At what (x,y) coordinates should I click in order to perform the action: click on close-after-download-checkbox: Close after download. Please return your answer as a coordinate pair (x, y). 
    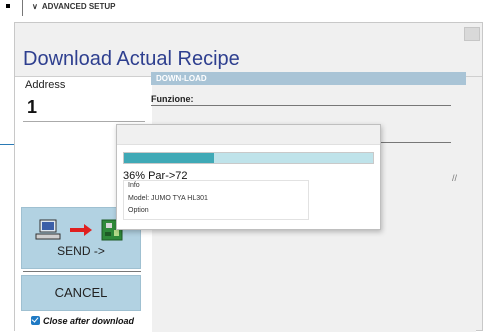
    Looking at the image, I should click on (82, 321).